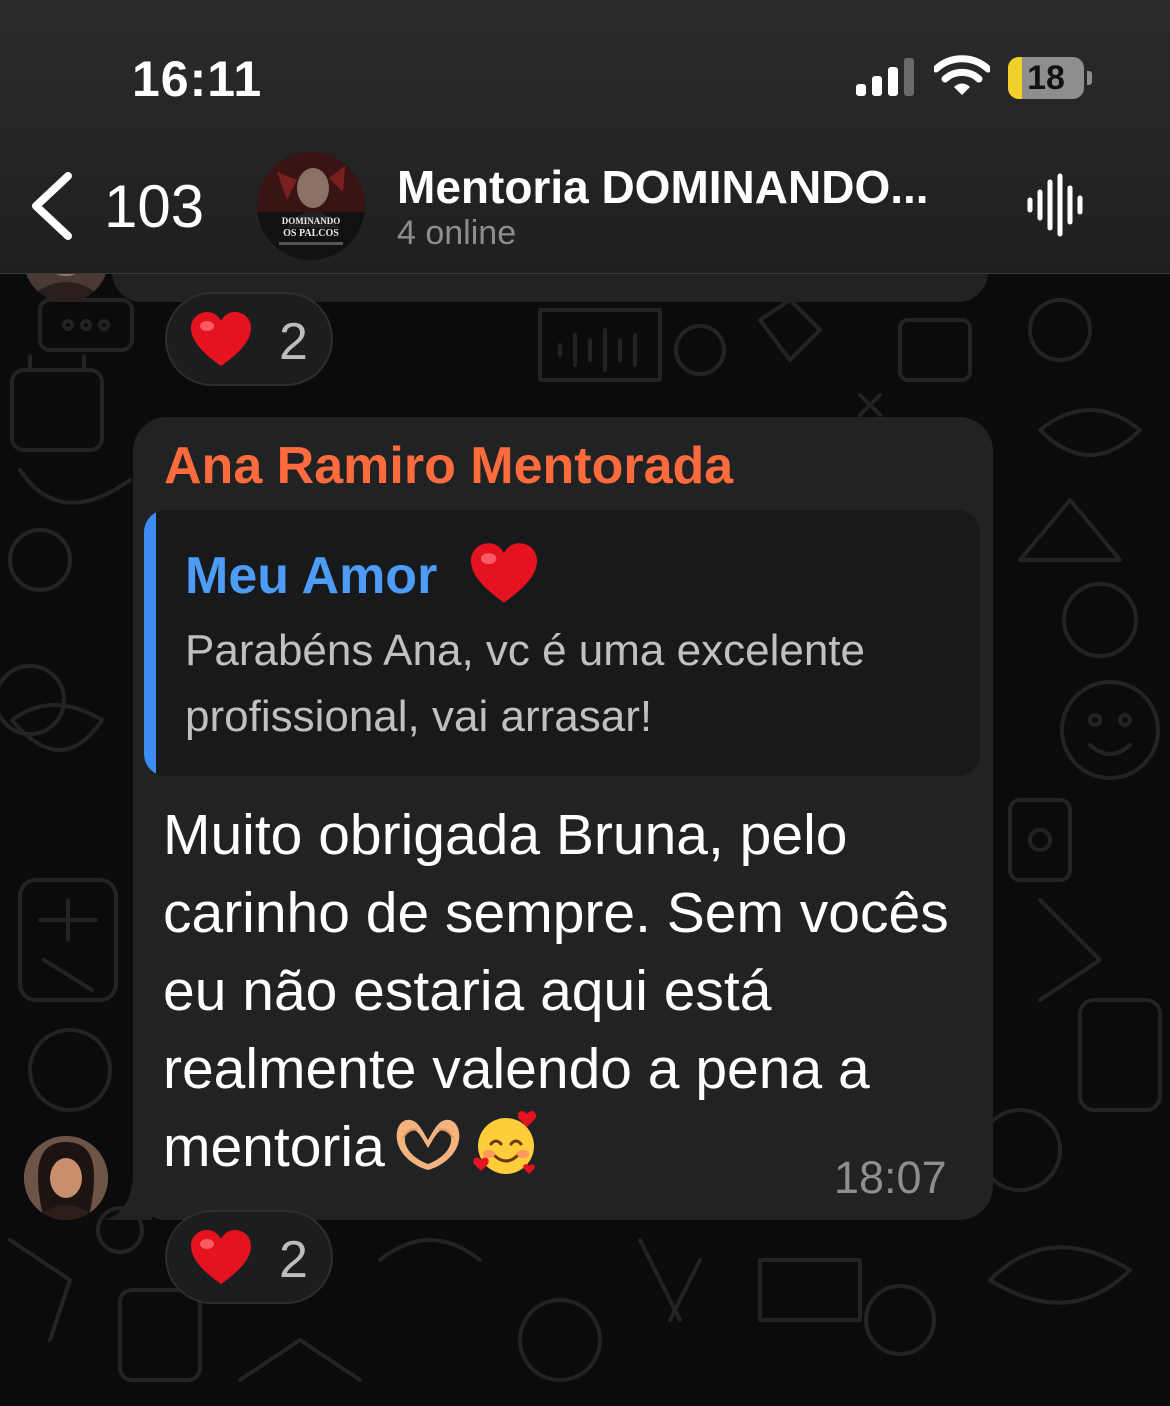  What do you see at coordinates (504, 1142) in the screenshot?
I see `smiling-face-with-hearts-emoji-icon` at bounding box center [504, 1142].